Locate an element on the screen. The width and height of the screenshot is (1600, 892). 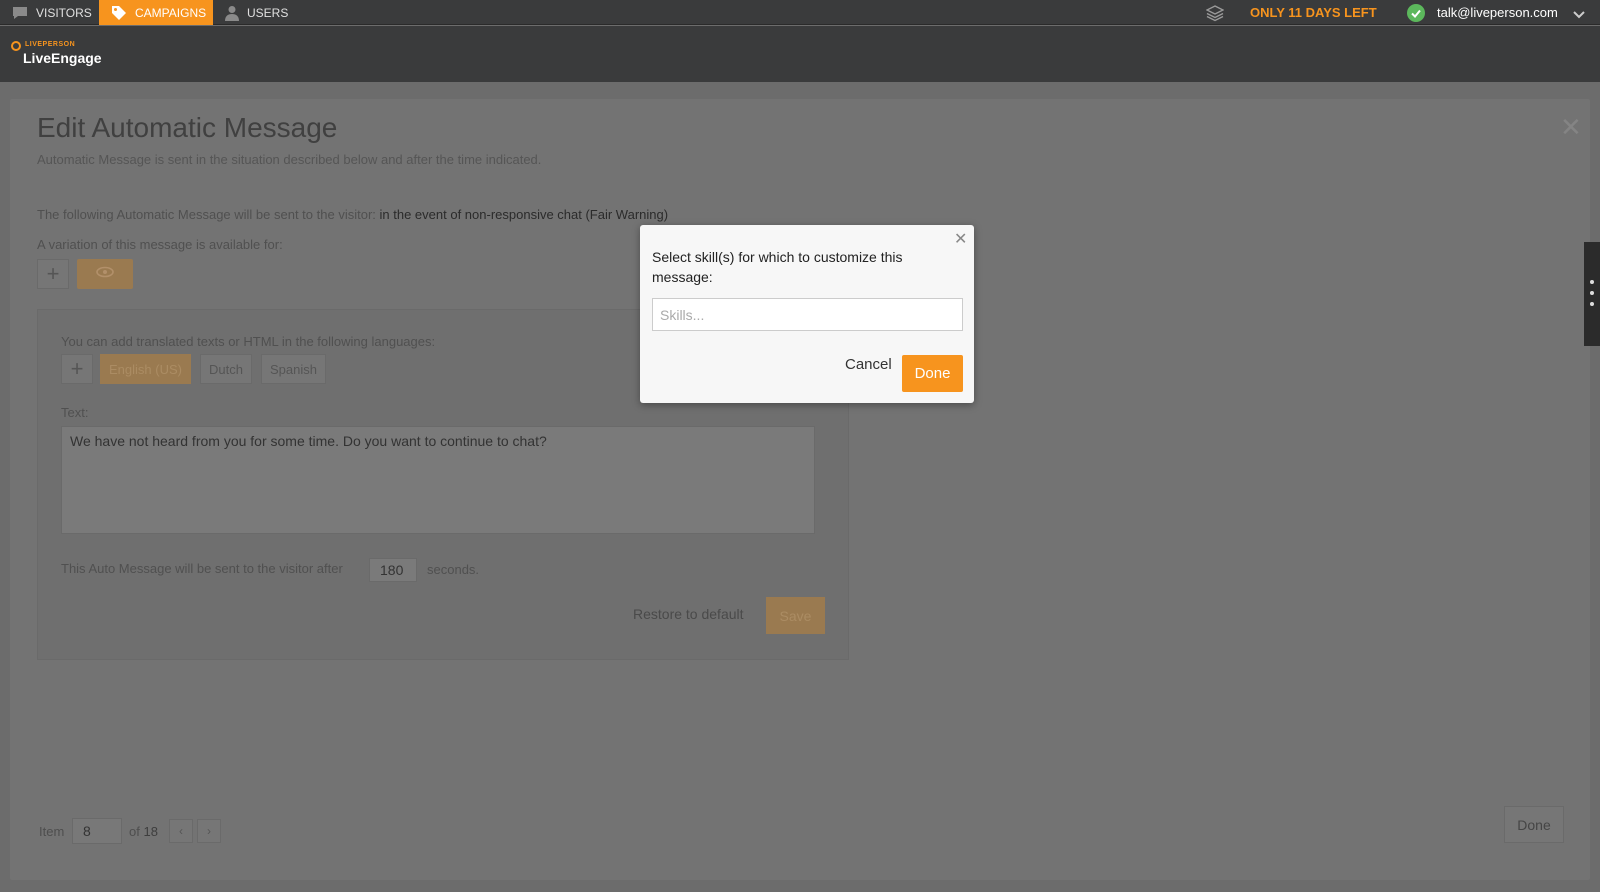
language-tab-english: English (US) is located at coordinates (145, 369).